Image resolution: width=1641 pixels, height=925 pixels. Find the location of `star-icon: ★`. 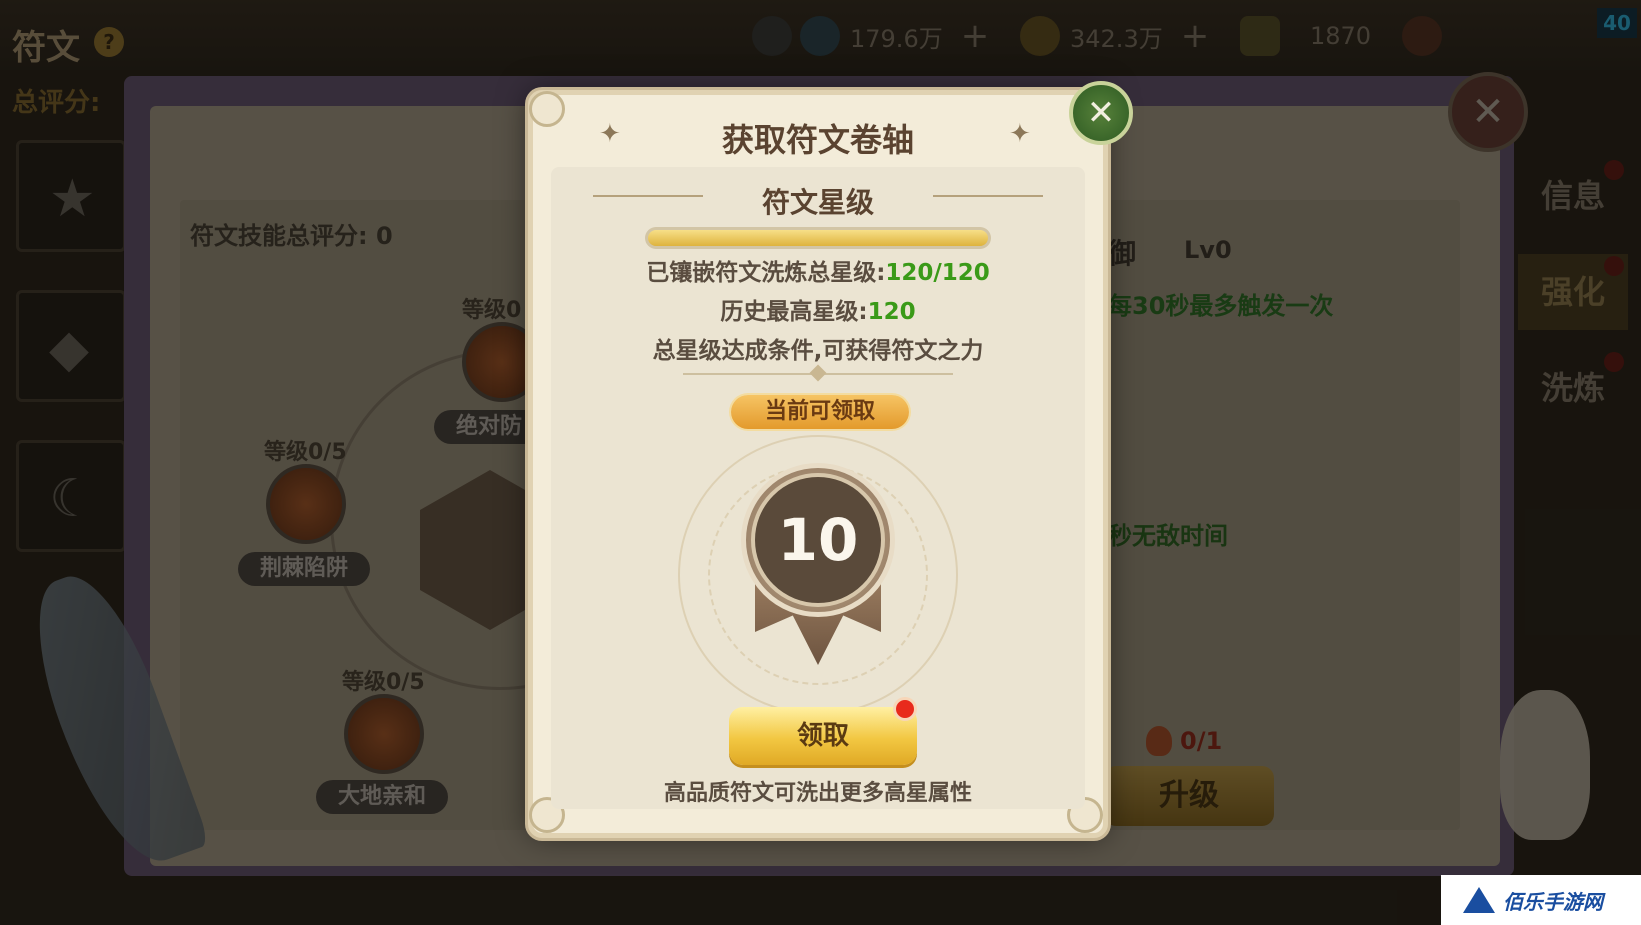

star-icon: ★ is located at coordinates (72, 199).